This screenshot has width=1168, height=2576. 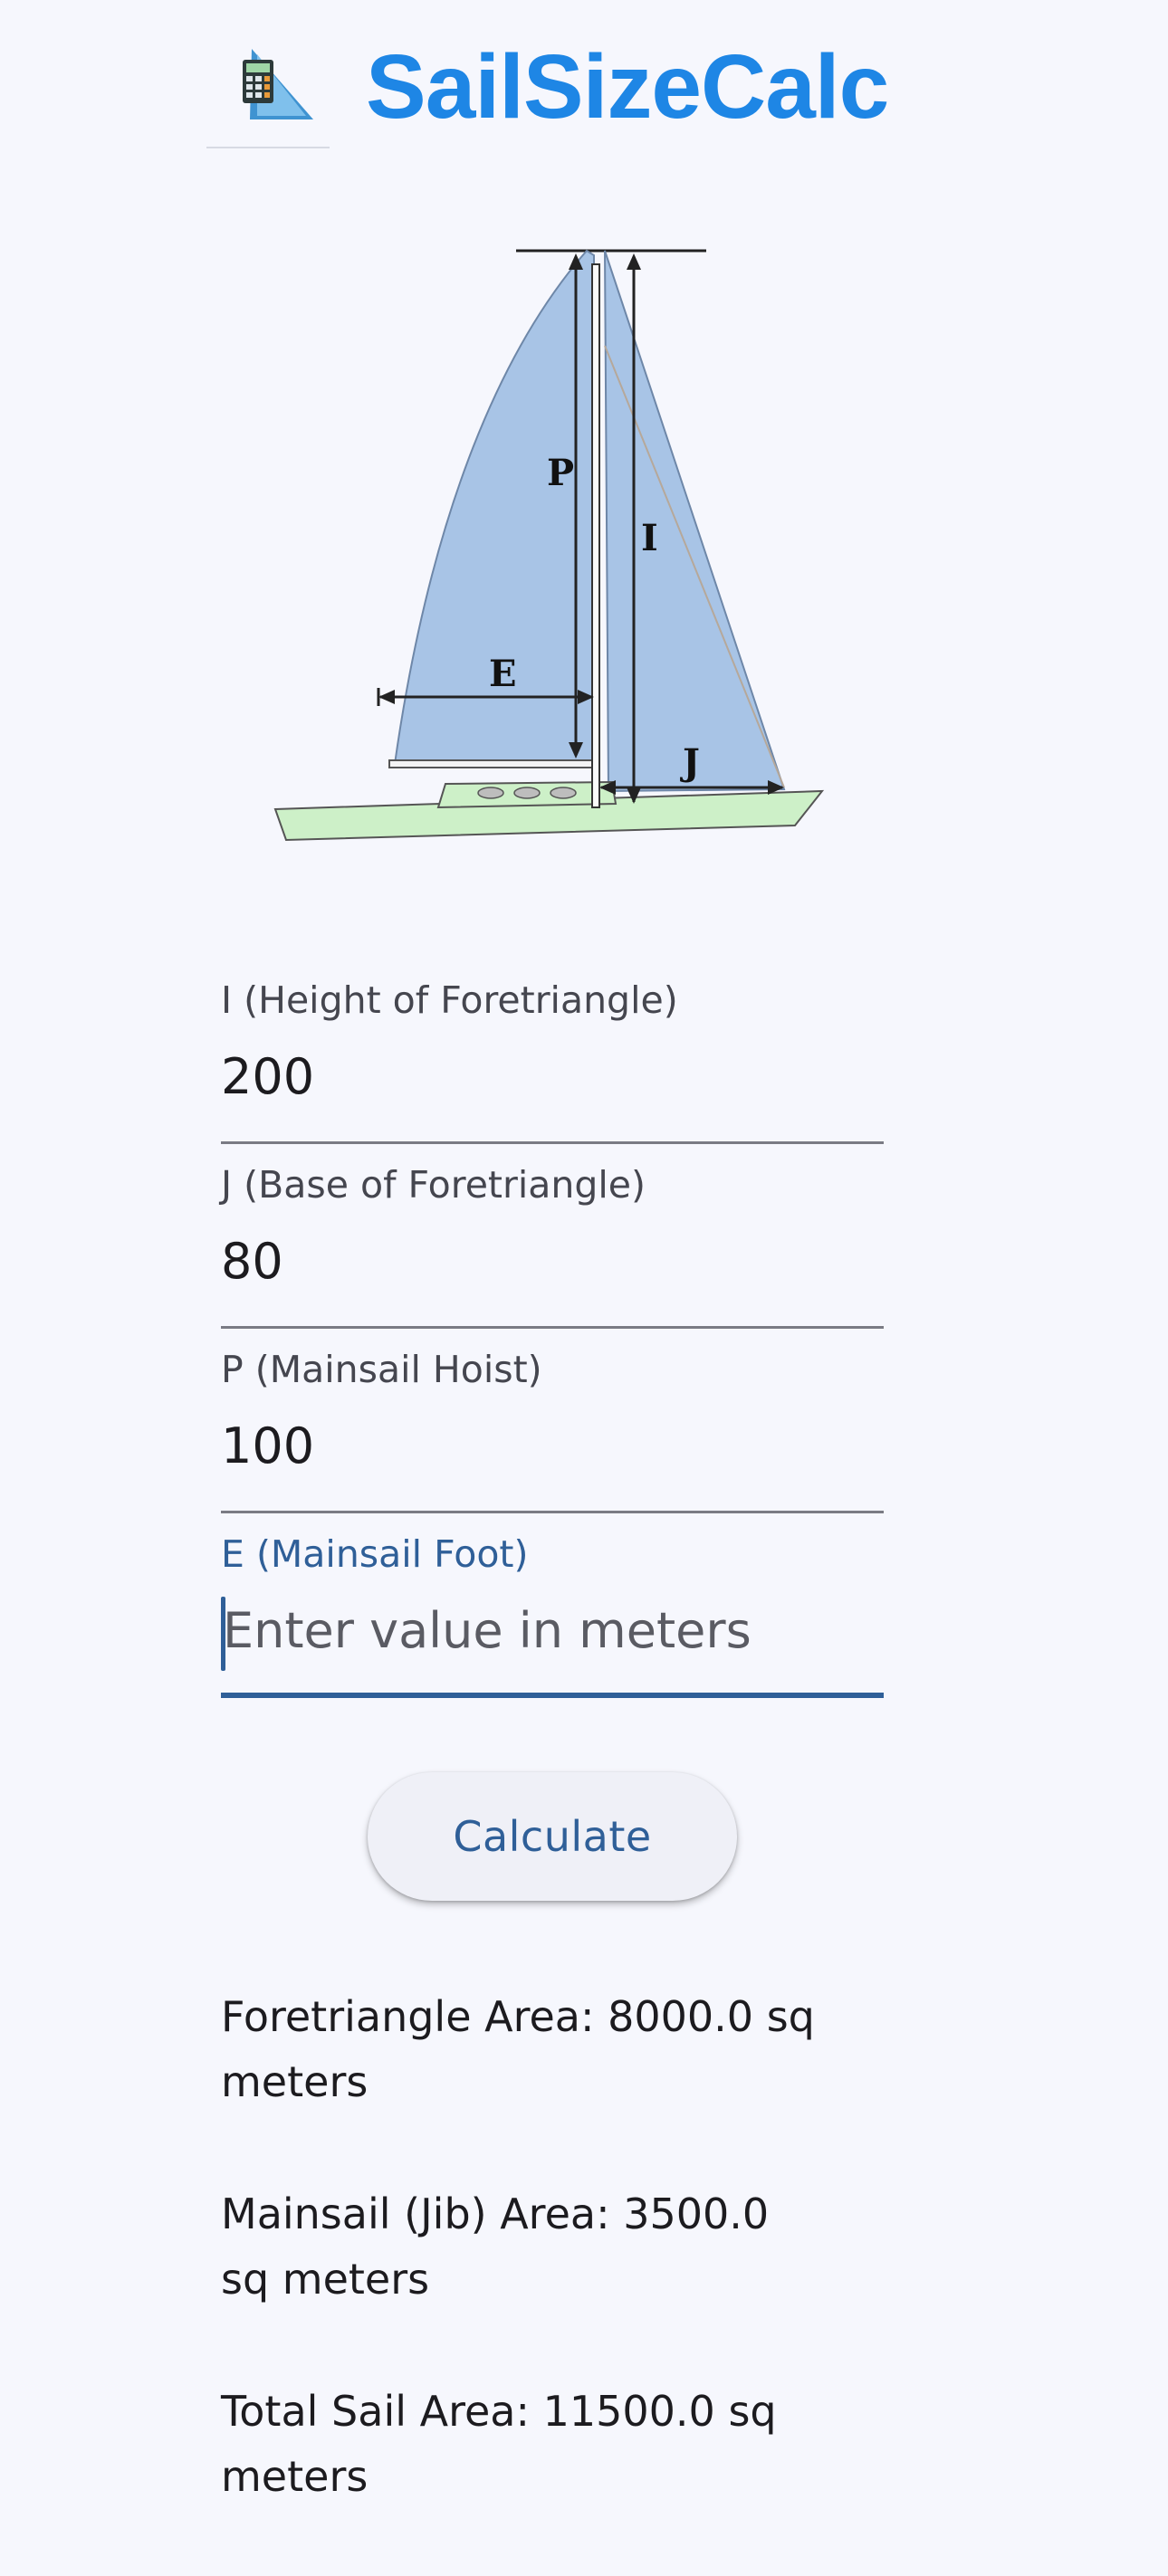 I want to click on mast, so click(x=595, y=535).